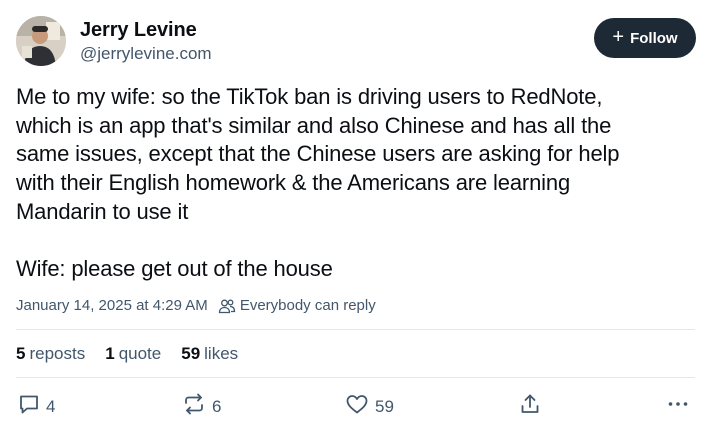  What do you see at coordinates (51, 406) in the screenshot?
I see `reply-count: 4` at bounding box center [51, 406].